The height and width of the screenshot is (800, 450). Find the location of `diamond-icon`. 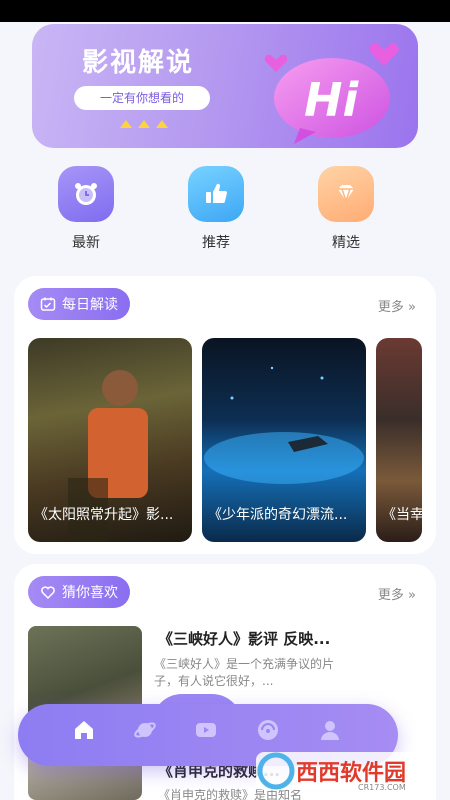

diamond-icon is located at coordinates (346, 194).